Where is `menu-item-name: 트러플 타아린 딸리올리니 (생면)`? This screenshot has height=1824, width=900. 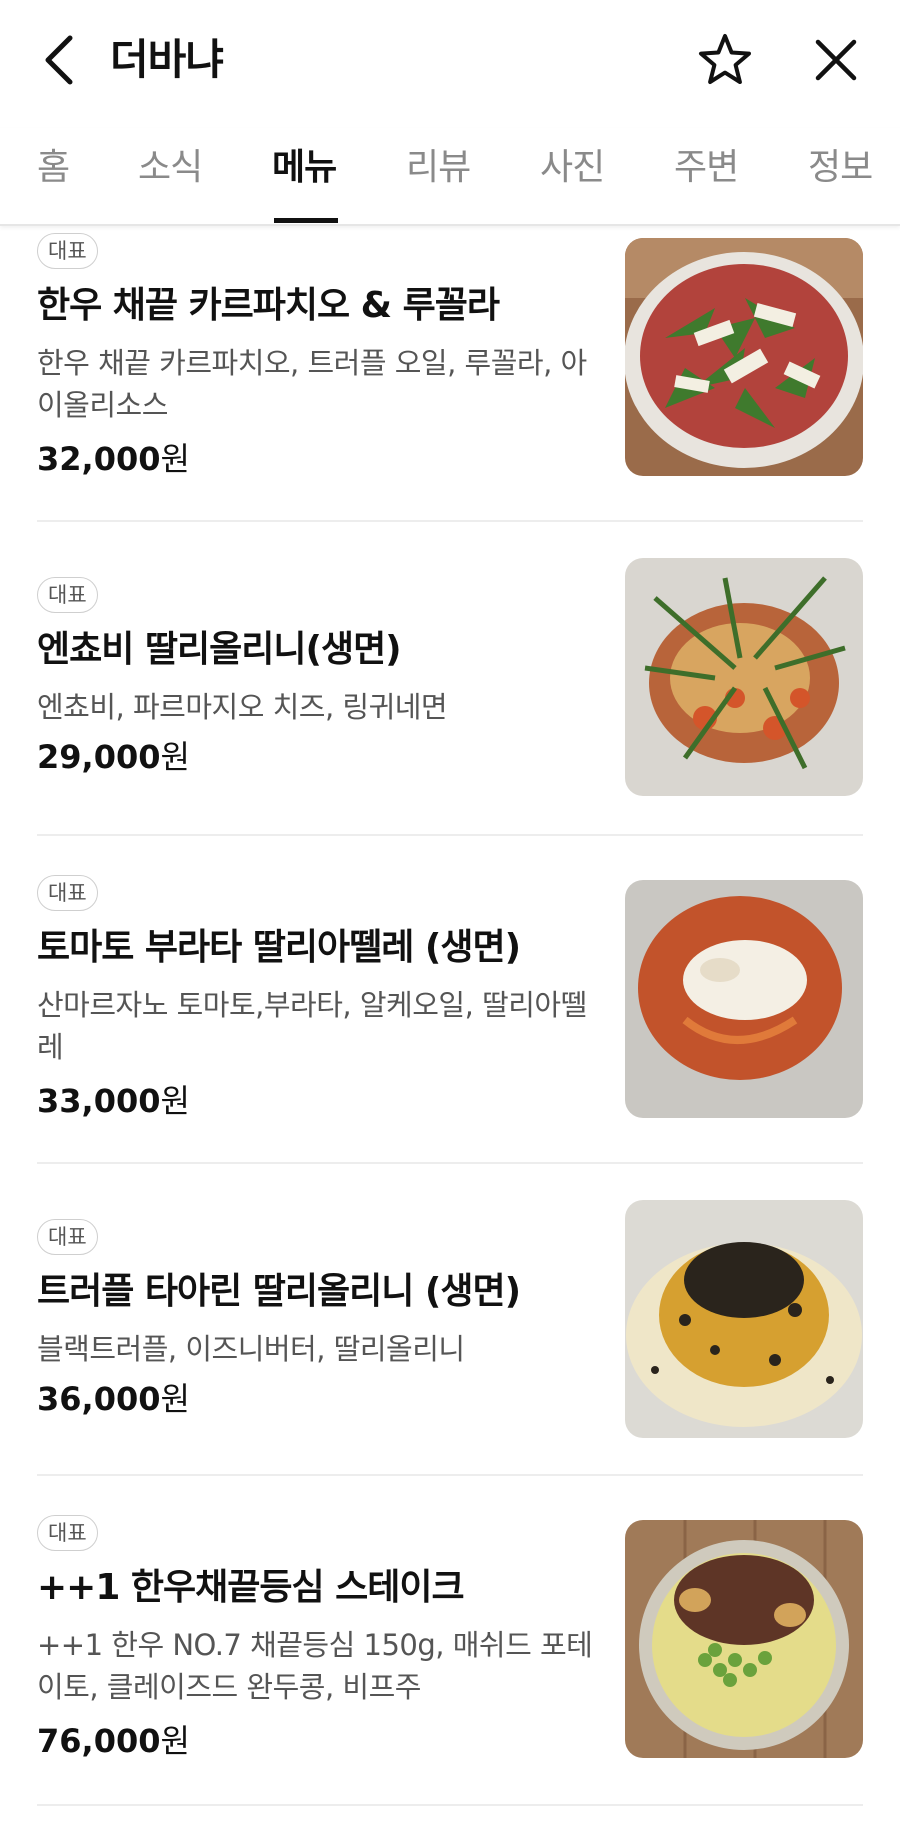
menu-item-name: 트러플 타아린 딸리올리니 (생면) is located at coordinates (279, 1291).